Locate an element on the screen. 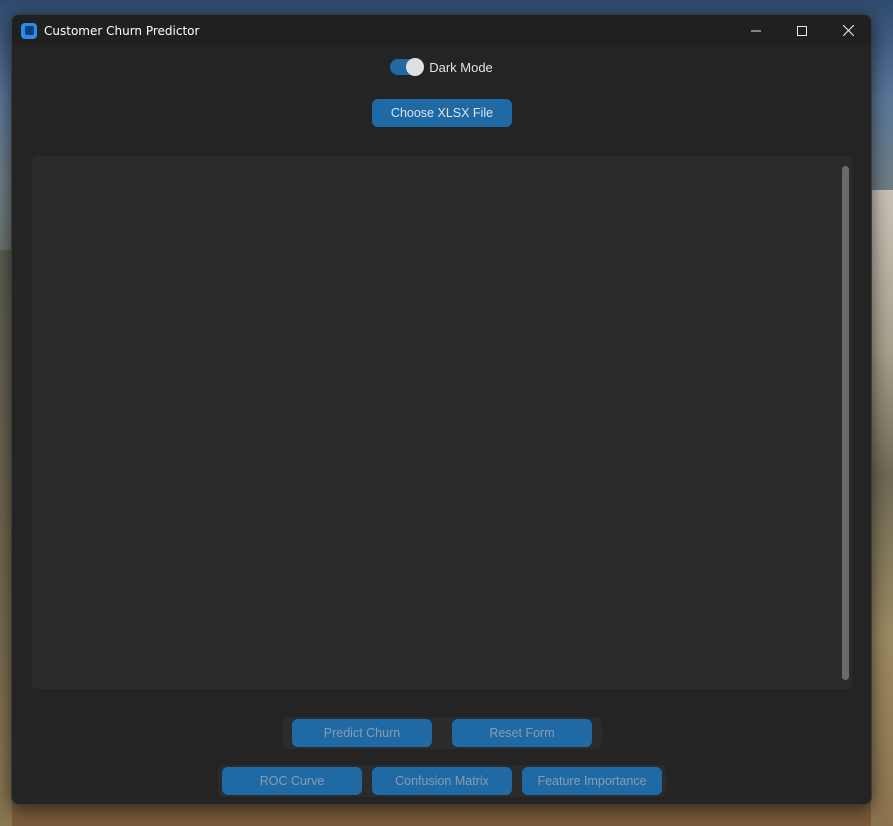 The width and height of the screenshot is (893, 826). close-icon is located at coordinates (848, 30).